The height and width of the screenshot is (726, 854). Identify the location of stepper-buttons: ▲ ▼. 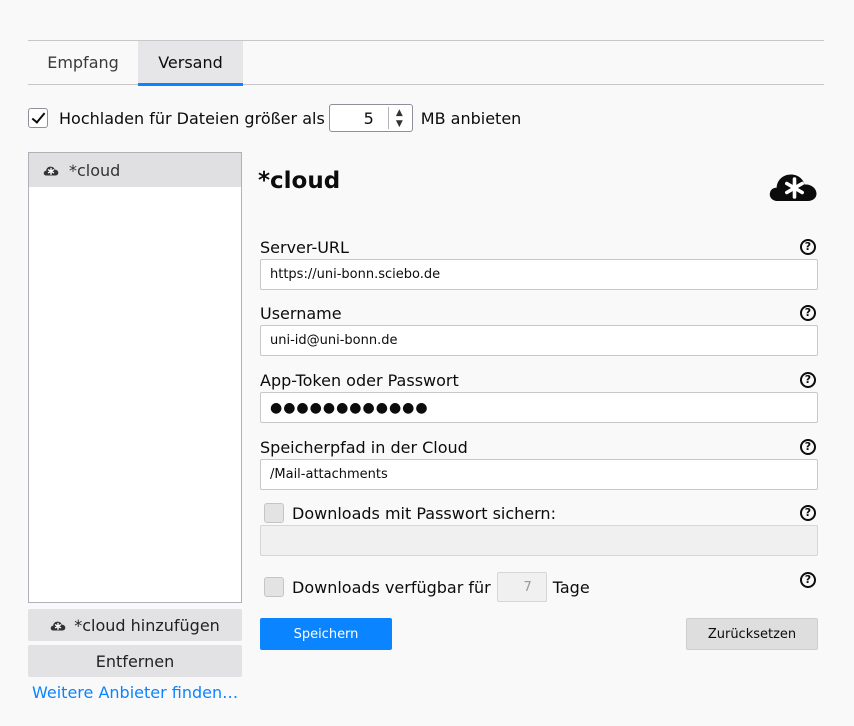
(398, 118).